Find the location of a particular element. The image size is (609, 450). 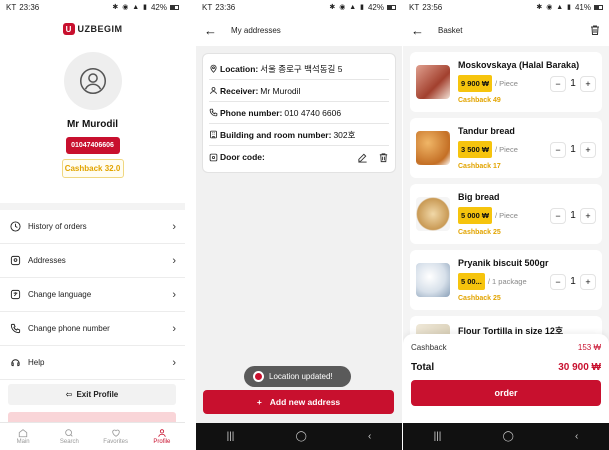

phone-icon is located at coordinates (213, 112).